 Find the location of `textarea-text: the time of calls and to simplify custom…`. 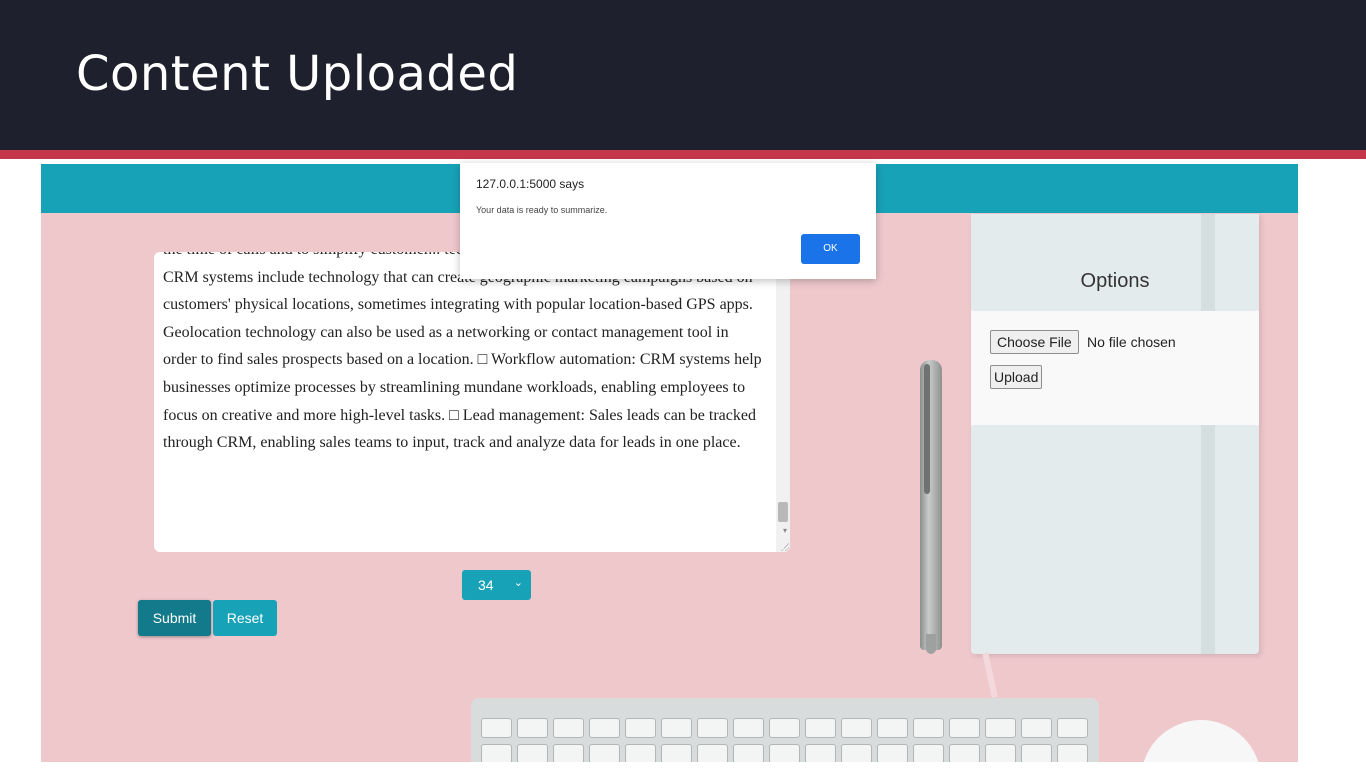

textarea-text: the time of calls and to simplify custom… is located at coordinates (462, 352).